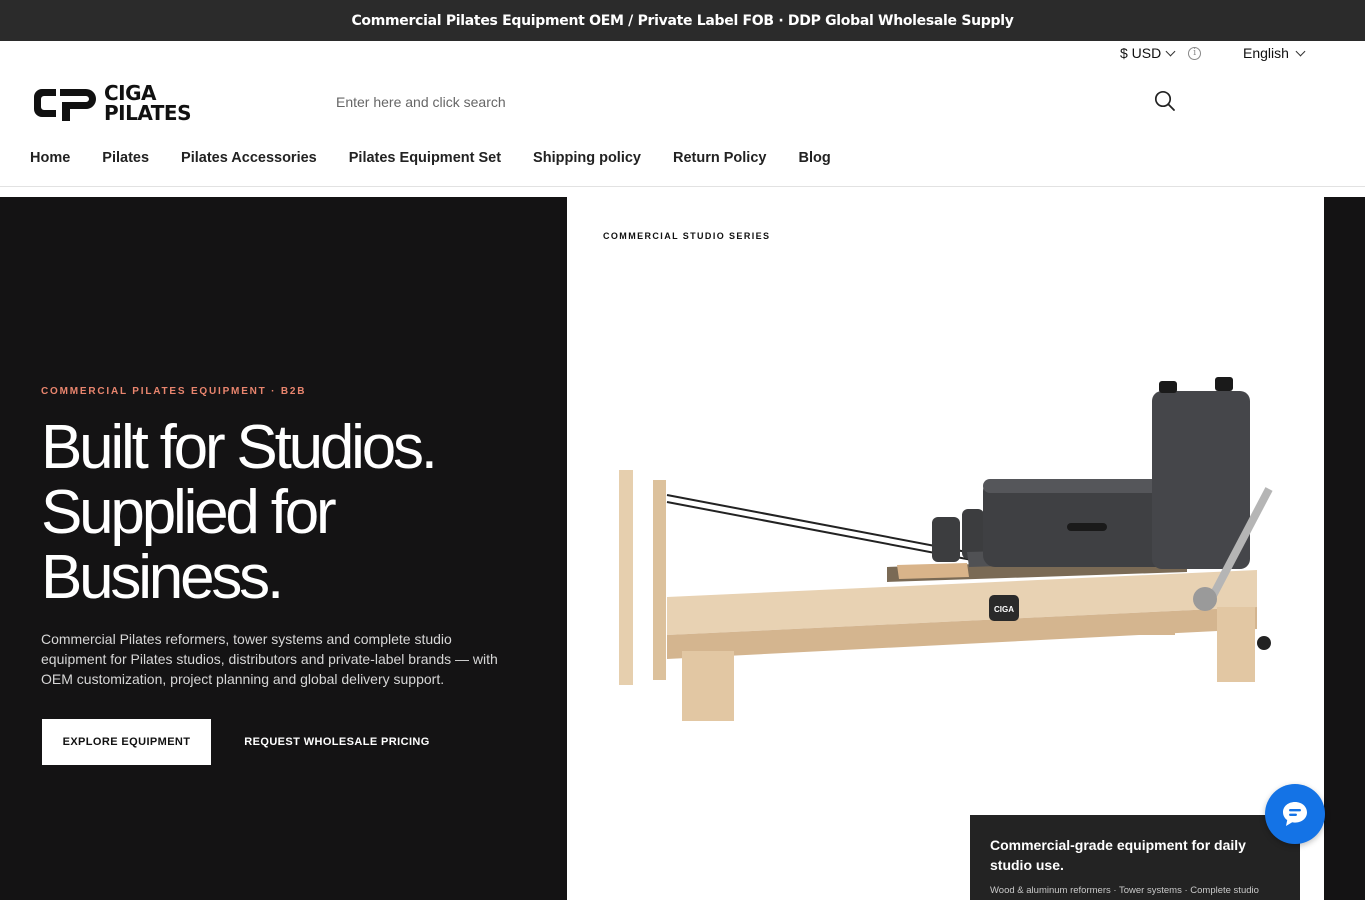 The image size is (1365, 900). I want to click on site-logo: CIGA PILATES, so click(128, 103).